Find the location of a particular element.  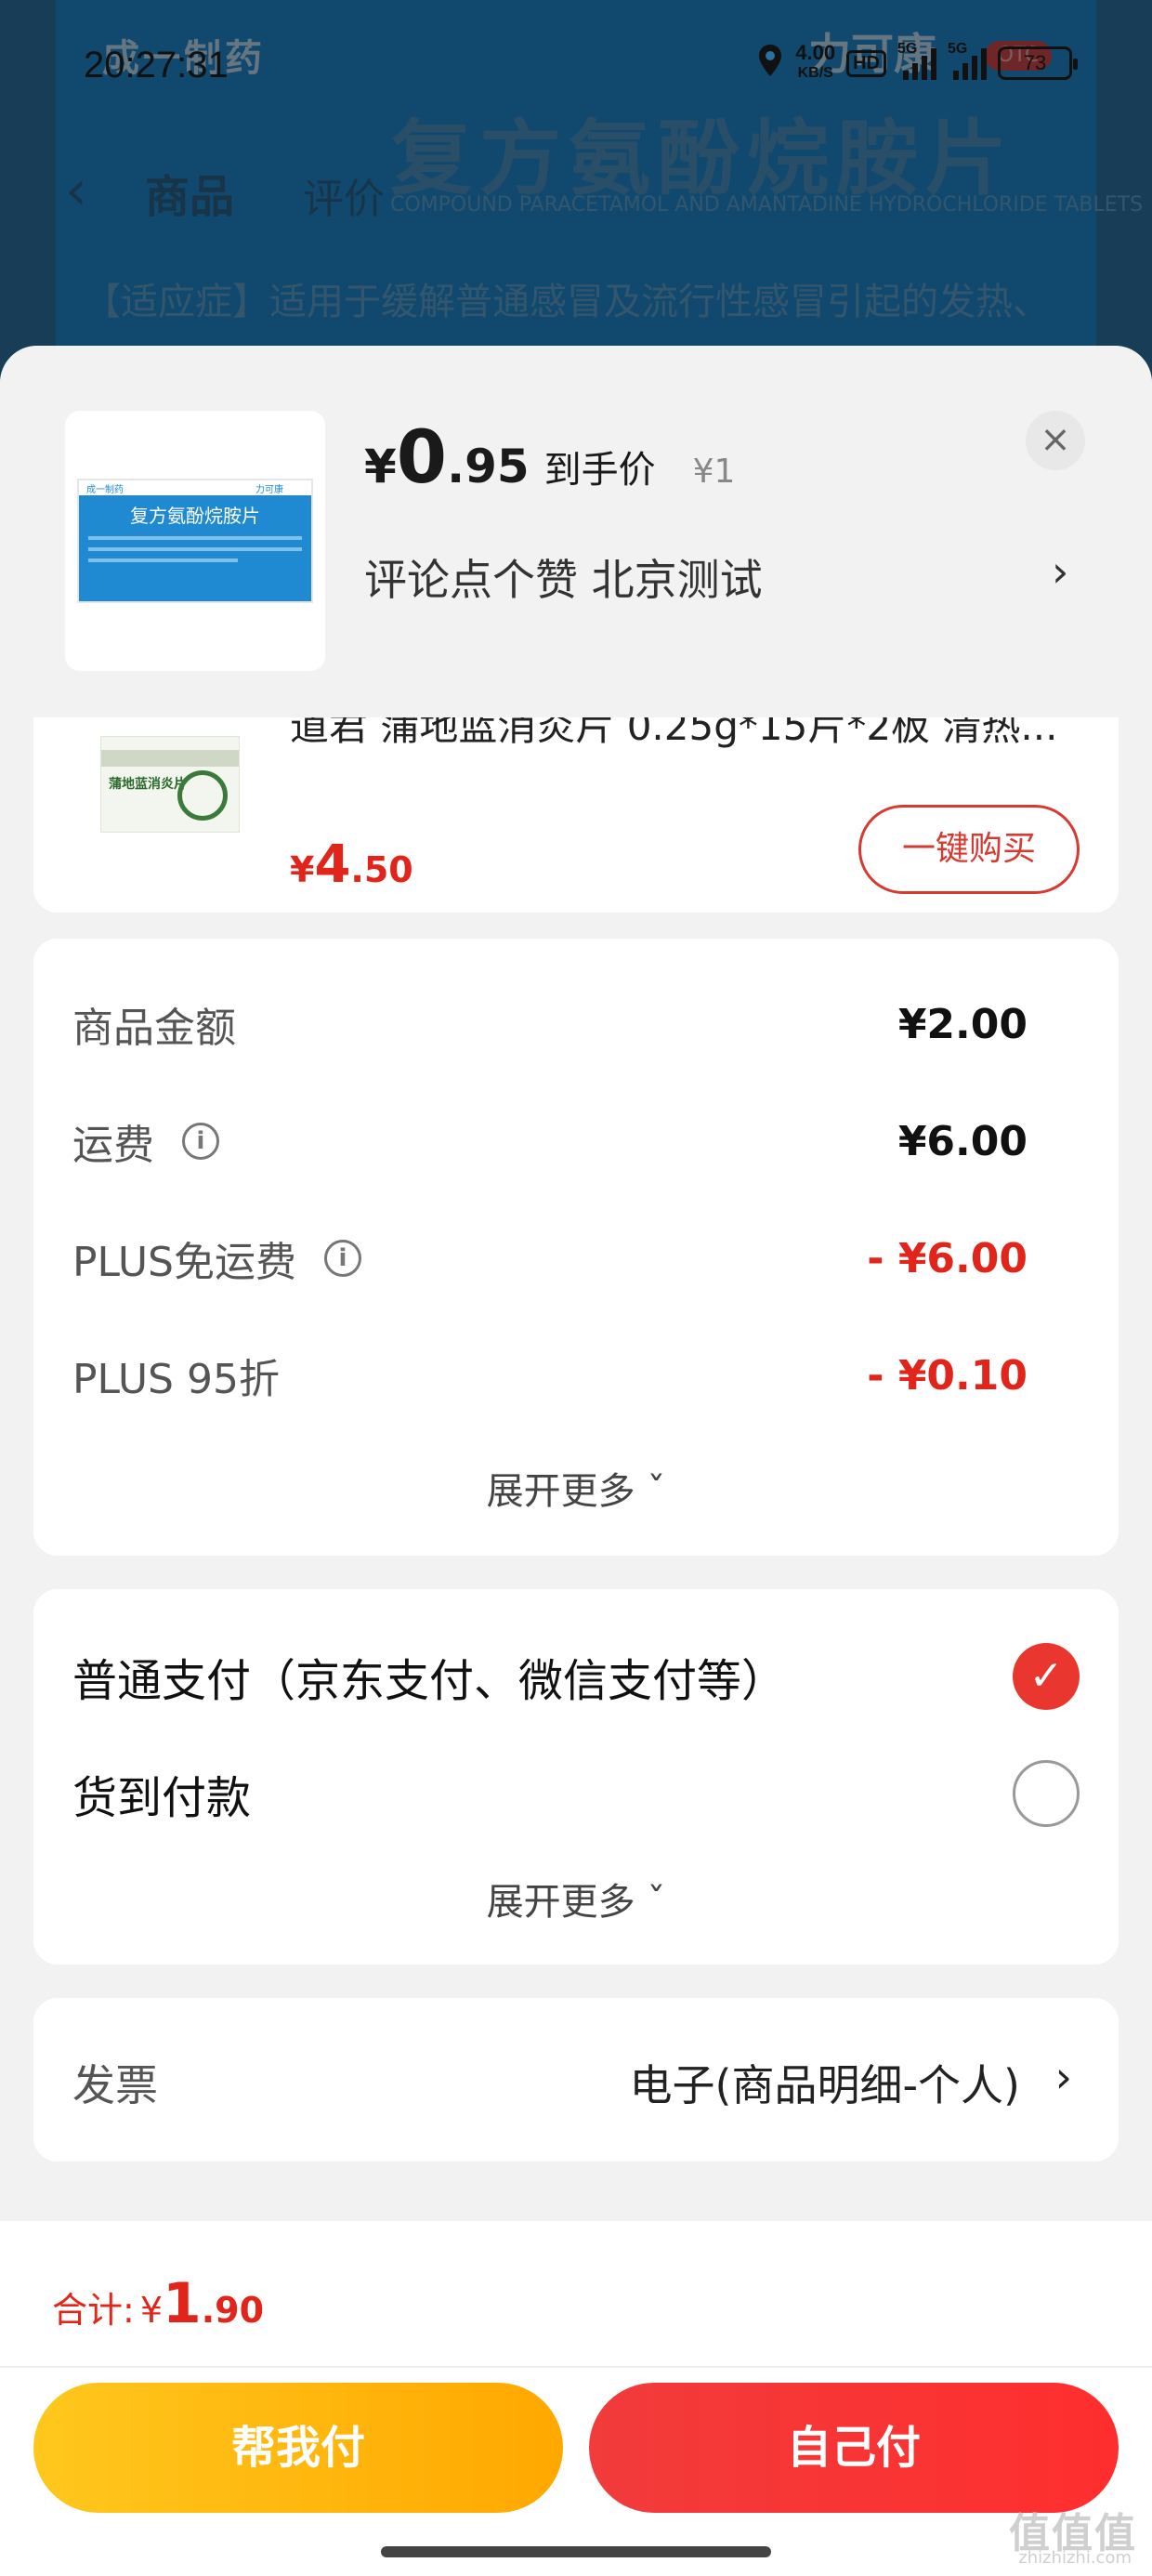

payment-option-label: 普通支付（京东支付、微信支付等） is located at coordinates (429, 1681).